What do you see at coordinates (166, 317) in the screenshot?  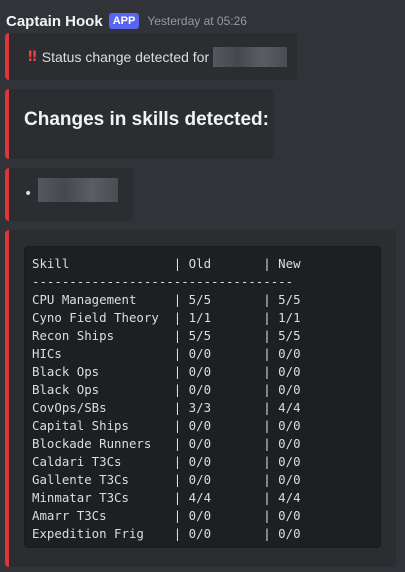 I see `table-row: Cyno Field Theory | 1/1 | 1/1` at bounding box center [166, 317].